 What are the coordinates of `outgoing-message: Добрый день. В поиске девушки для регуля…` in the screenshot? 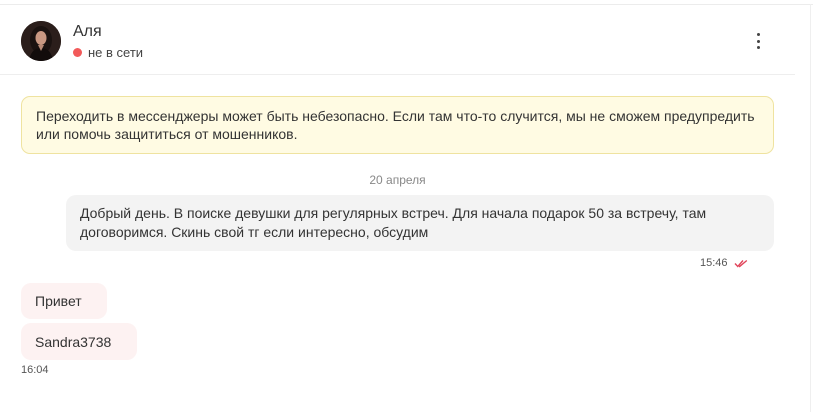 It's located at (420, 223).